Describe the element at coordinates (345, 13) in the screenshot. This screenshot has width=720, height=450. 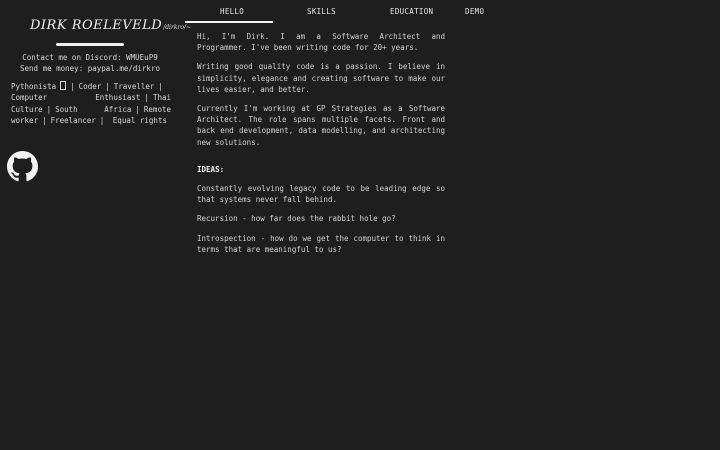
I see `main-nav: HELLO SKILLS EDUCATION DEMO` at that location.